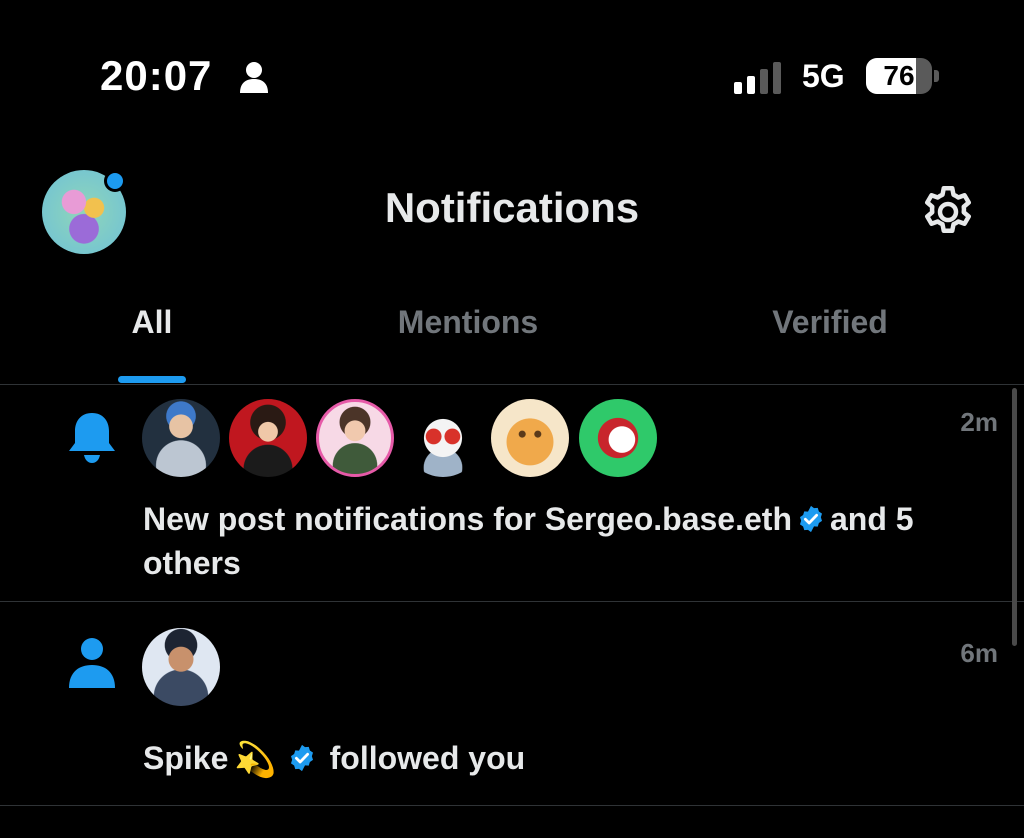 This screenshot has width=1024, height=838. Describe the element at coordinates (979, 422) in the screenshot. I see `notification-time: 2m` at that location.